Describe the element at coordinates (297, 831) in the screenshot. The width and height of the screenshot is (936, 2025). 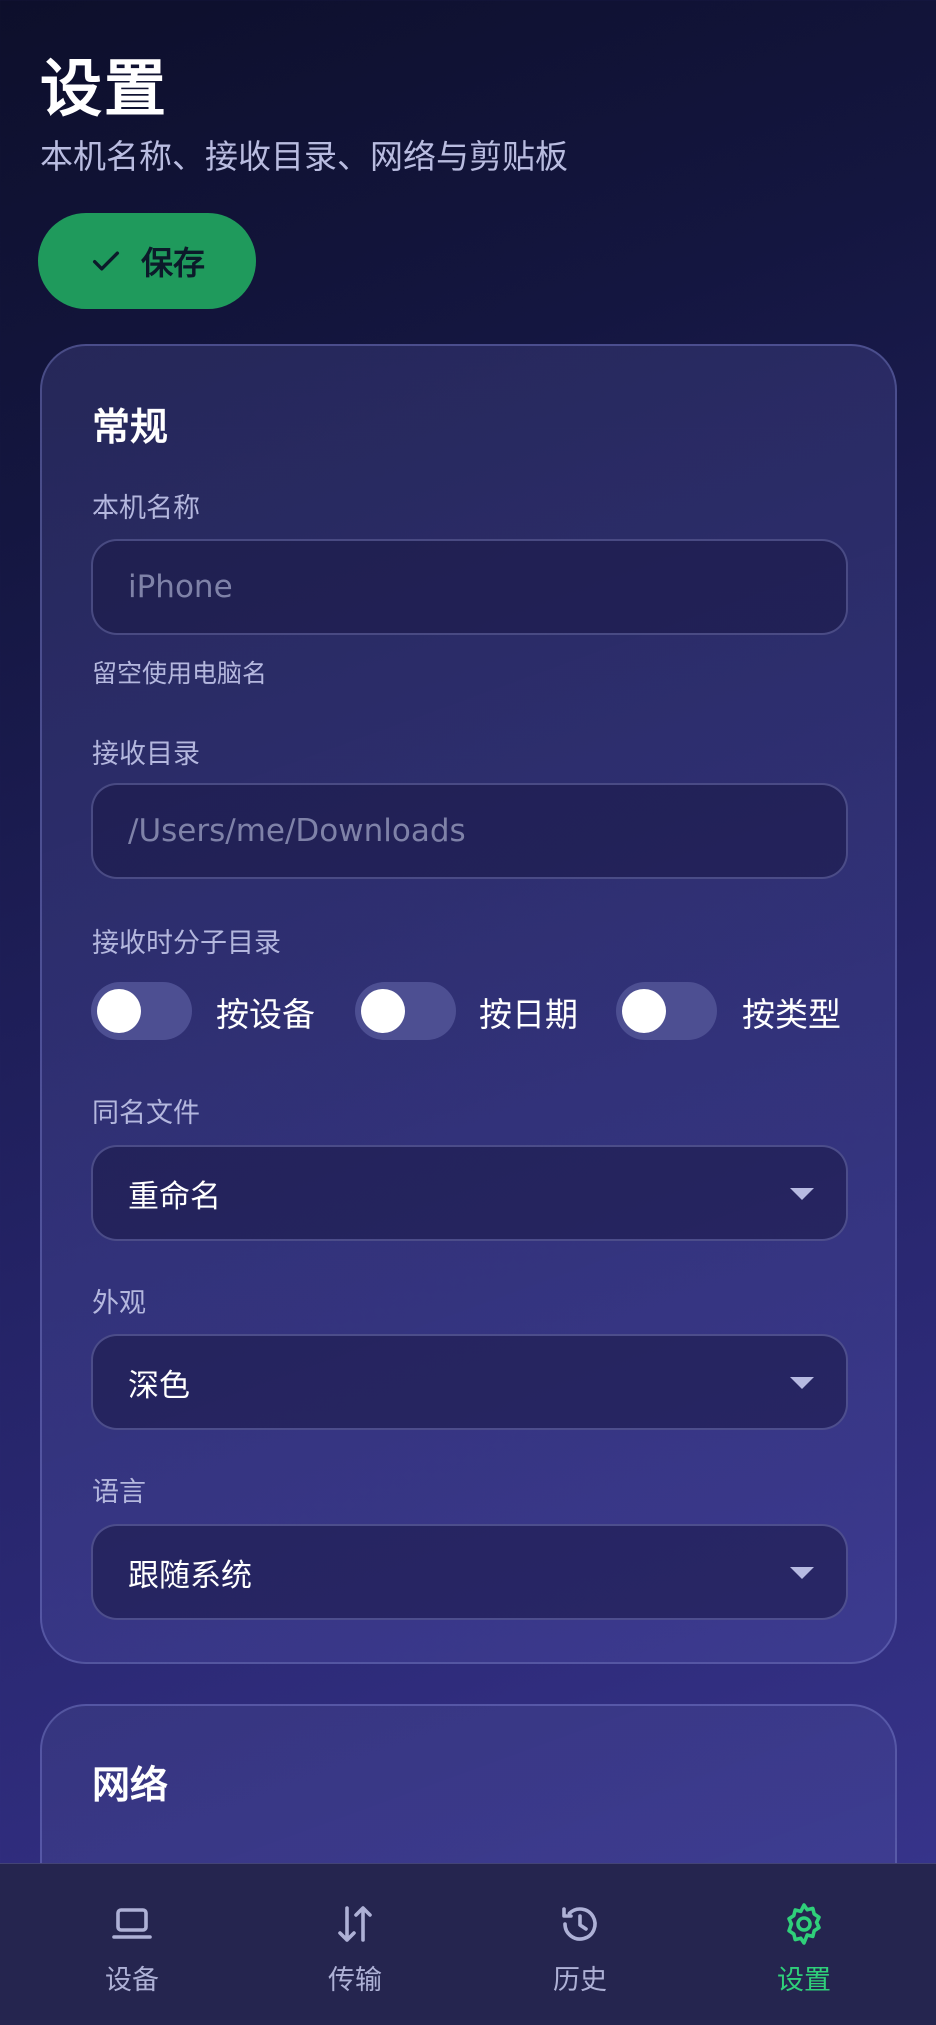
I see `receive-dir-placeholder: /Users/me/Downloads` at that location.